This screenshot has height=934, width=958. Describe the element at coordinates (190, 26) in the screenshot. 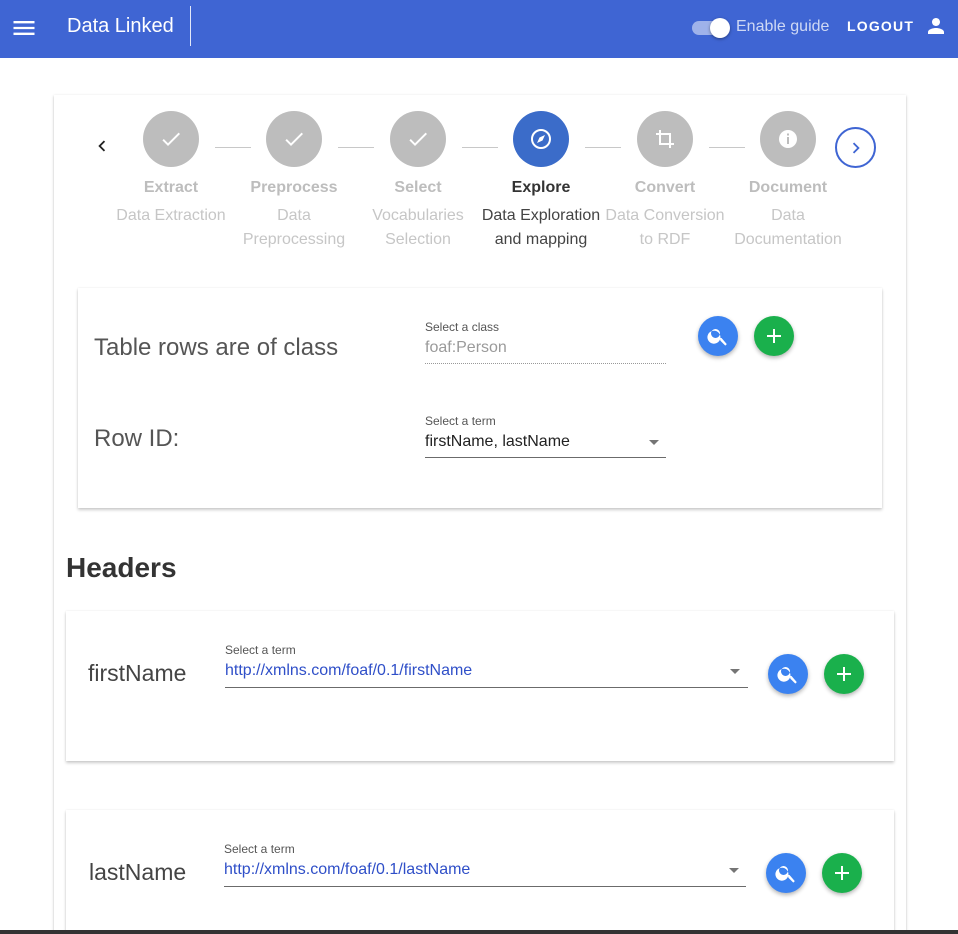

I see `title-divider` at that location.